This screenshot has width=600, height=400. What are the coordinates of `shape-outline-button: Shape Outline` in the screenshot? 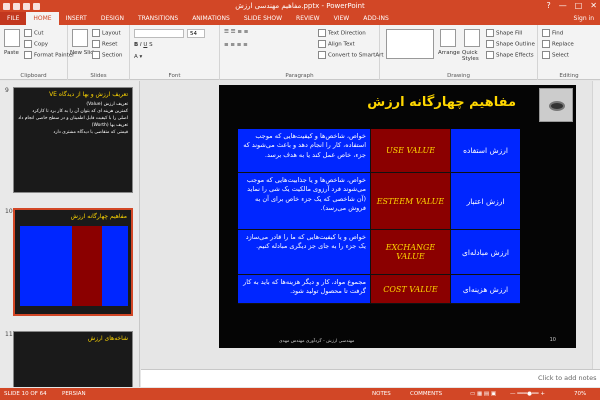 It's located at (510, 44).